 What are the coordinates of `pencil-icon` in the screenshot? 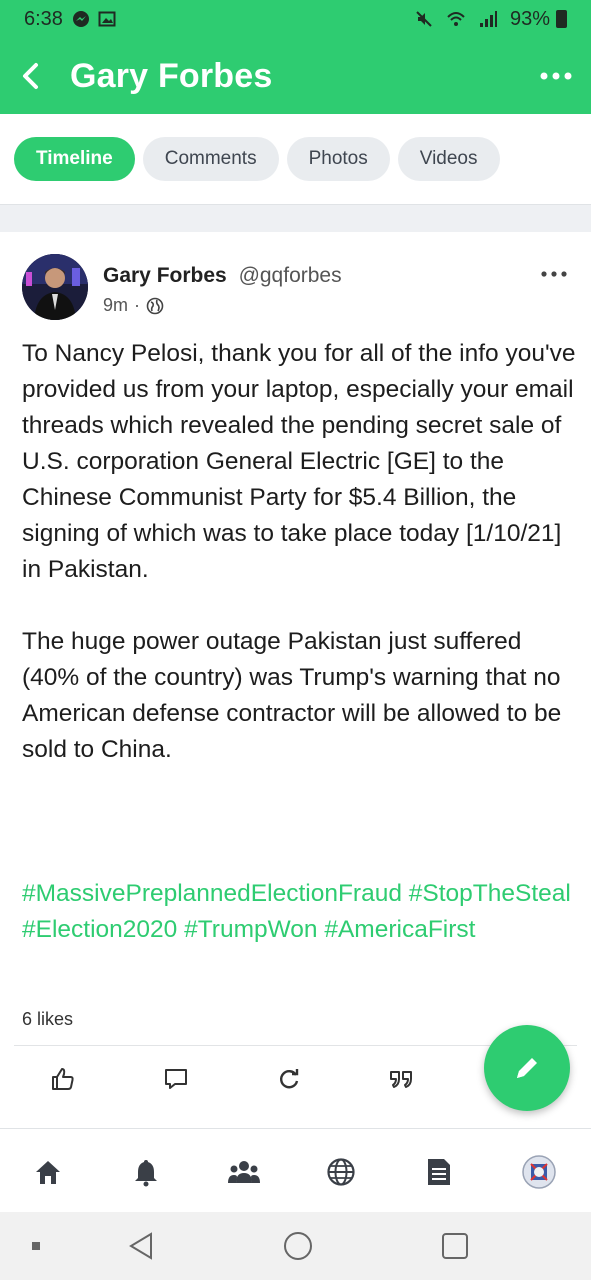 It's located at (527, 1068).